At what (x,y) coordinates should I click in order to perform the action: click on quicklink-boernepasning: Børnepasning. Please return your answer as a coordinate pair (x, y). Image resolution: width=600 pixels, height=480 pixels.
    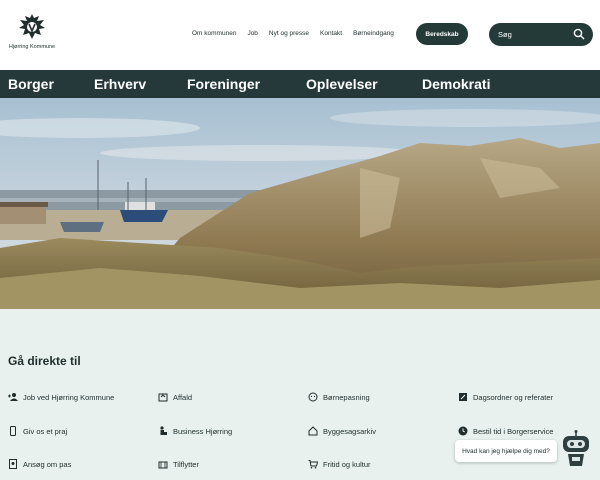
    Looking at the image, I should click on (339, 397).